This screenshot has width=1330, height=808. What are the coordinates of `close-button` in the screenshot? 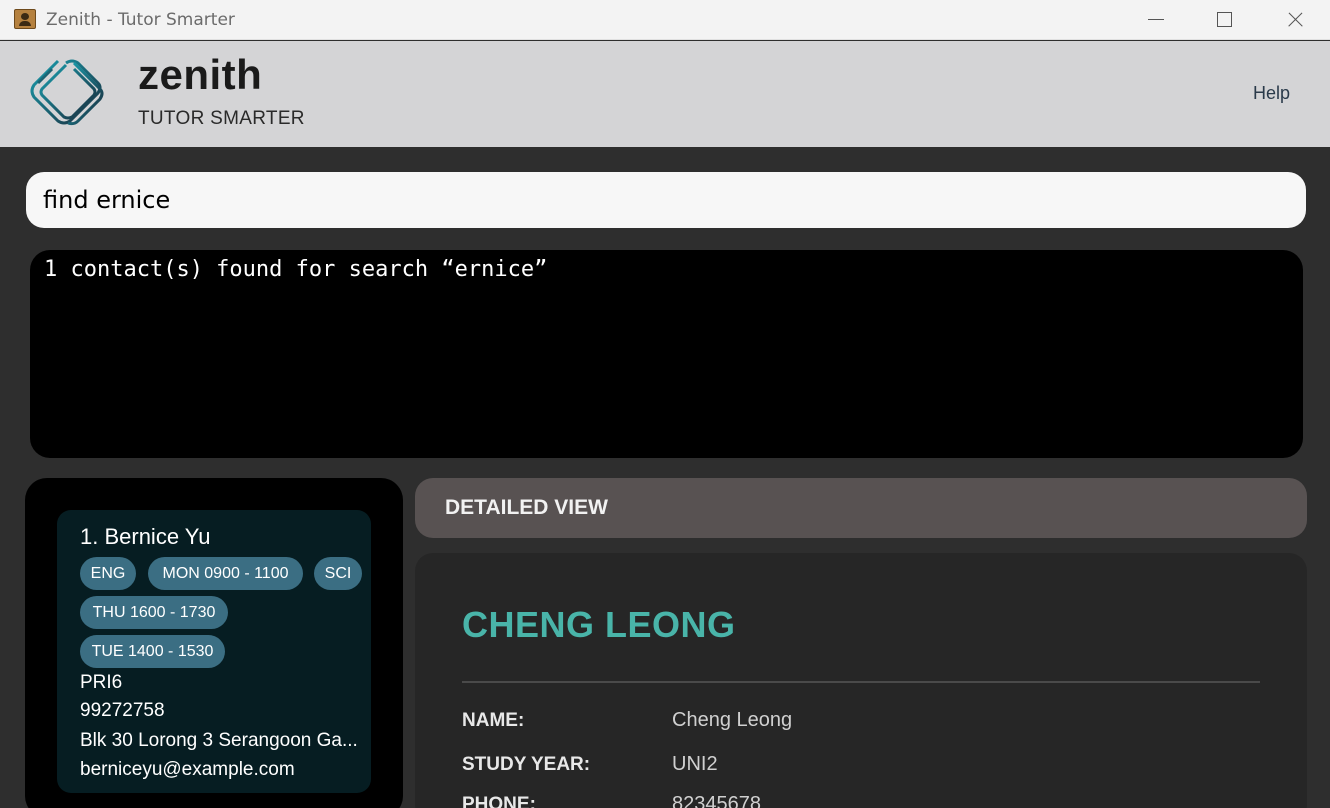 It's located at (1296, 20).